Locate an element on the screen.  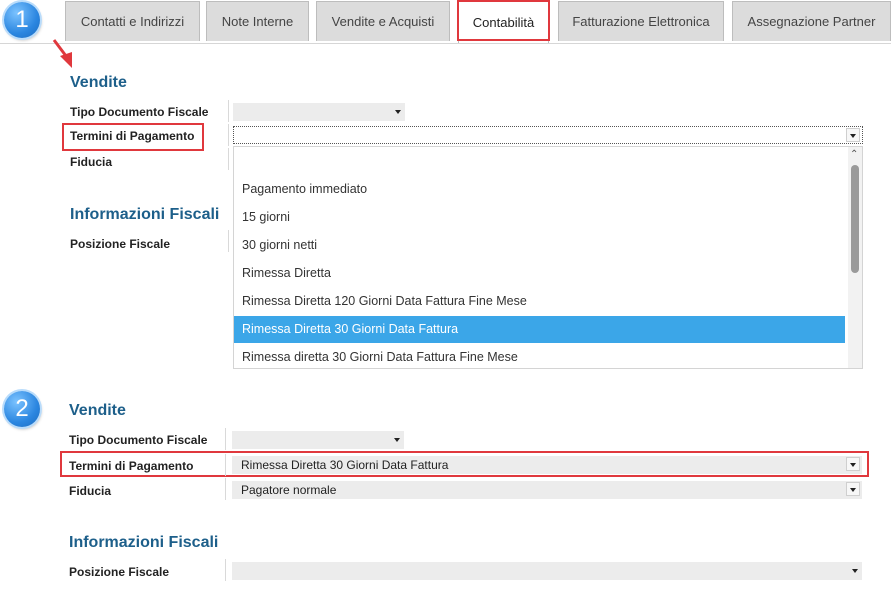
red-arrow-icon is located at coordinates (62, 53).